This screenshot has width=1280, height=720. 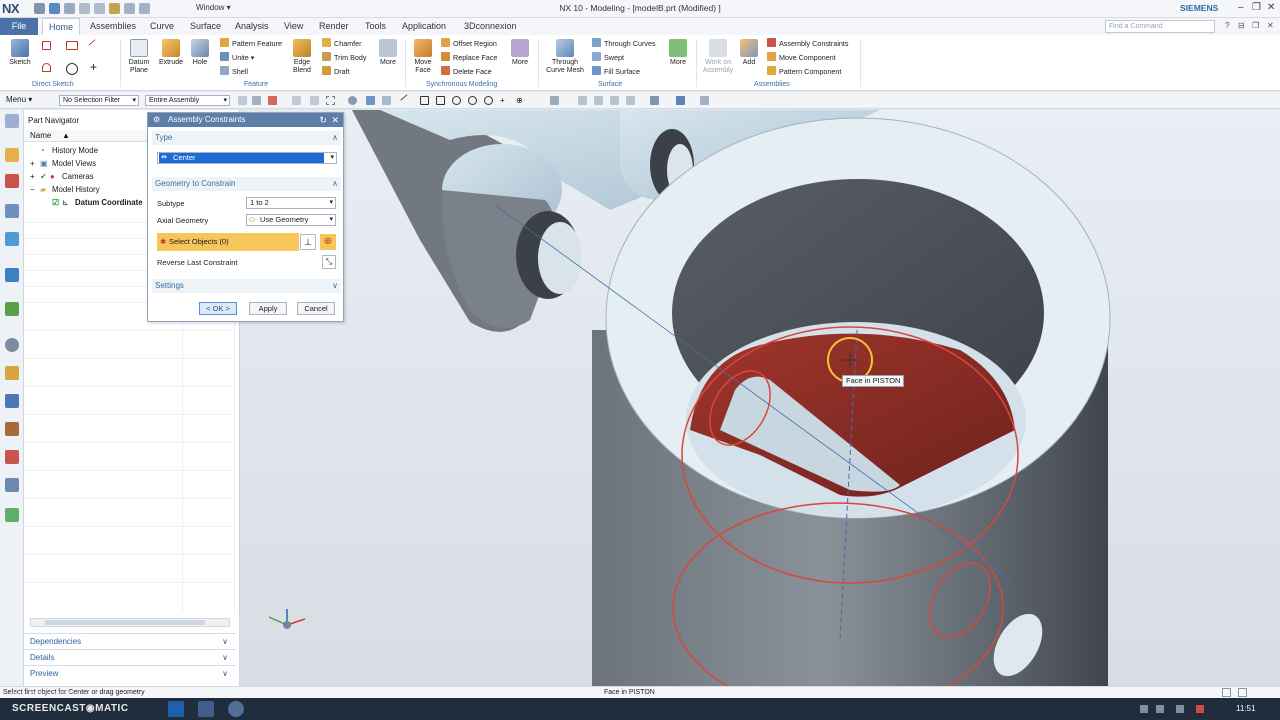 What do you see at coordinates (12, 309) in the screenshot?
I see `internet-explorer-icon` at bounding box center [12, 309].